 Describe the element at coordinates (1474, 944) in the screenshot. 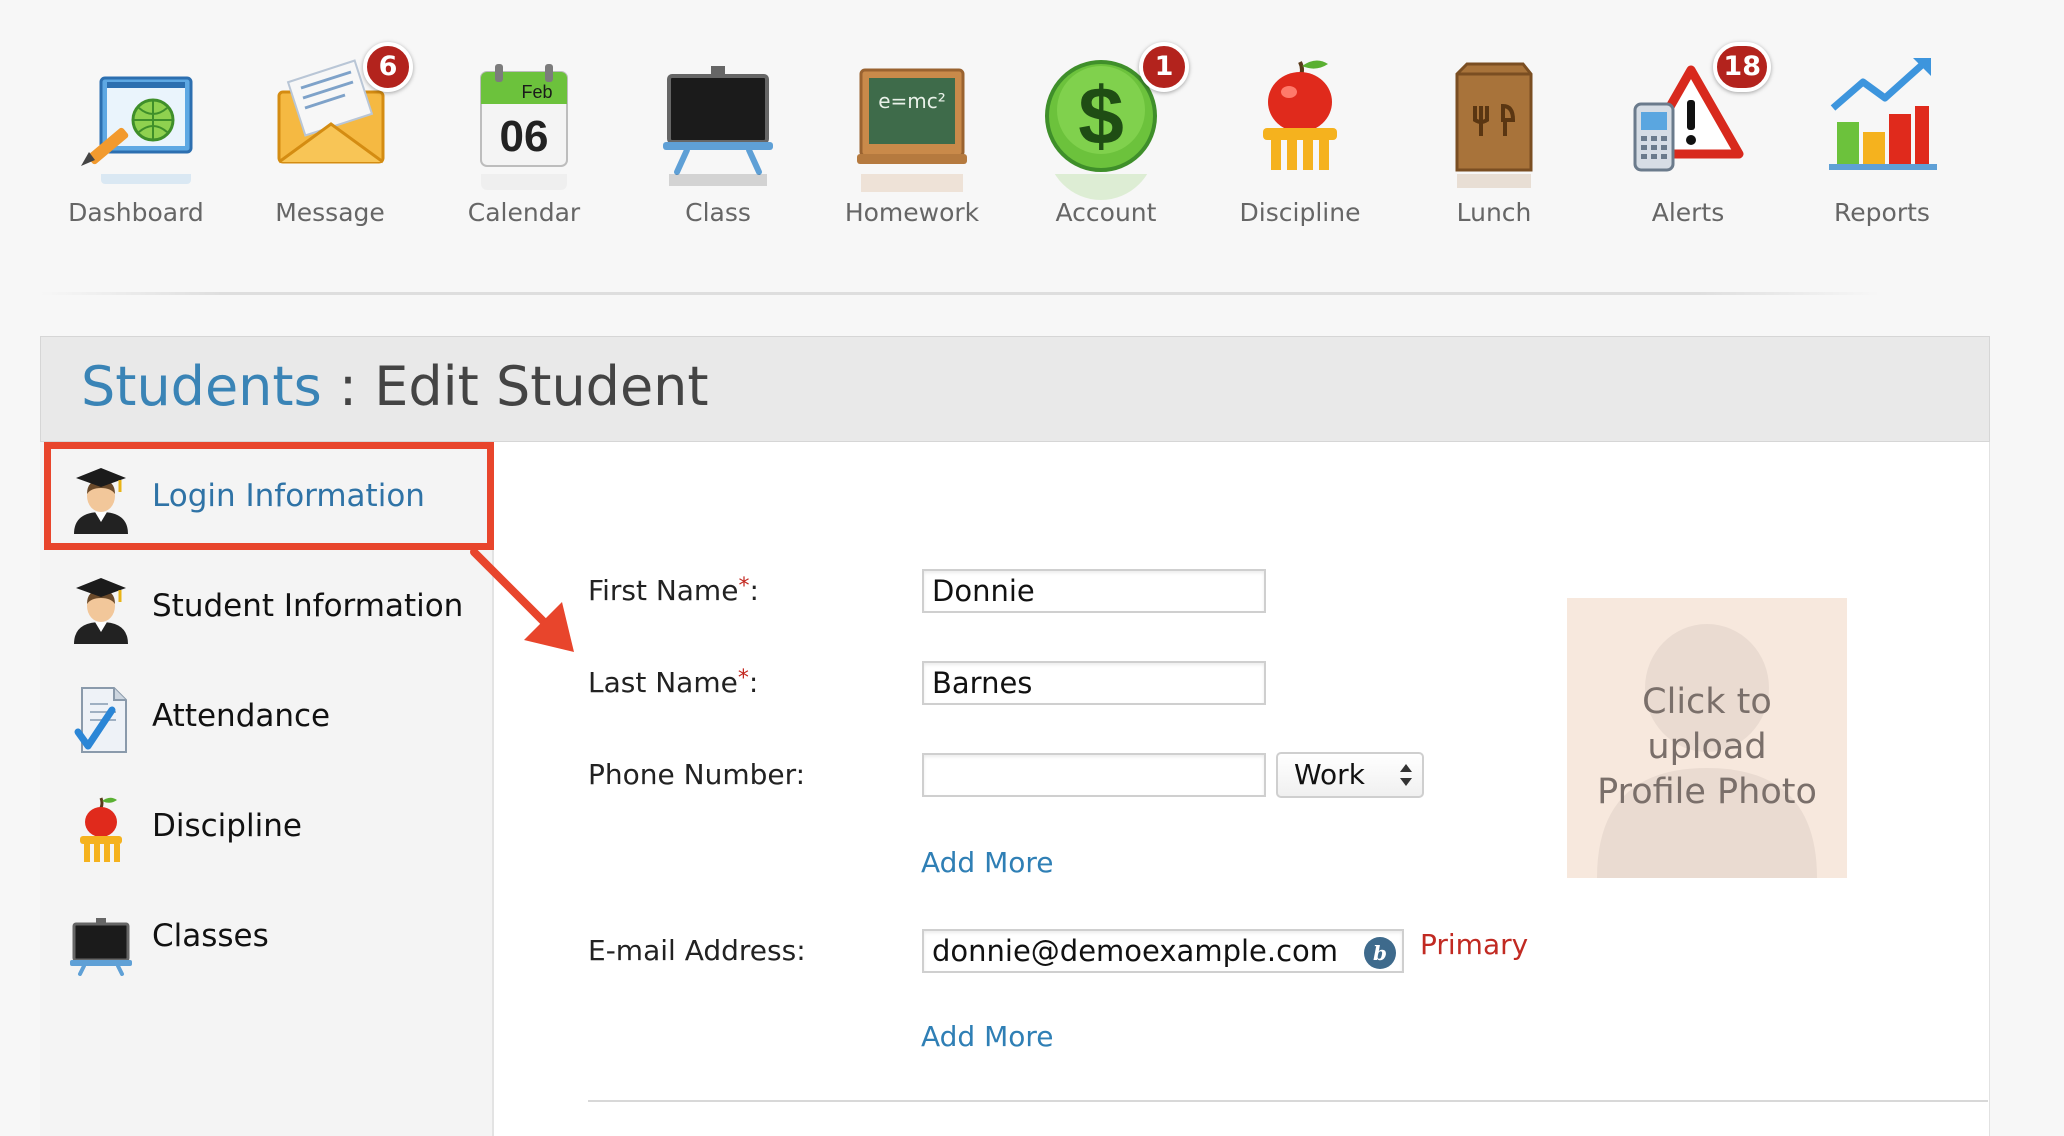

I see `primary-tag: Primary` at that location.